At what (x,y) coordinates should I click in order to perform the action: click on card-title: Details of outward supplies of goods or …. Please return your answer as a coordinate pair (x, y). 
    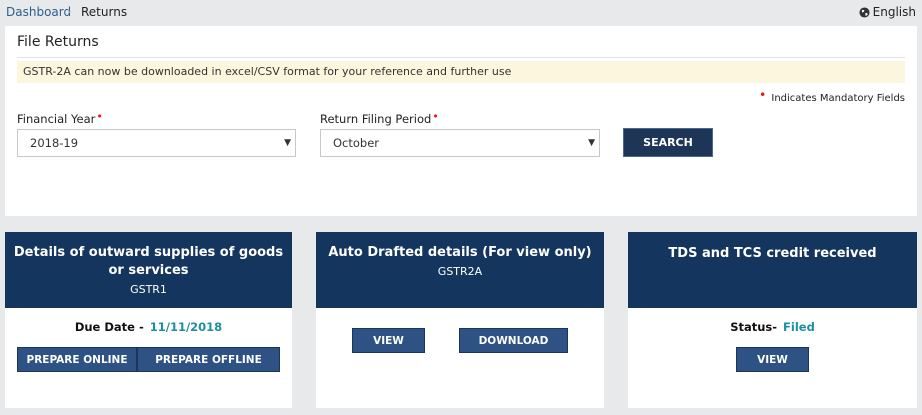
    Looking at the image, I should click on (148, 261).